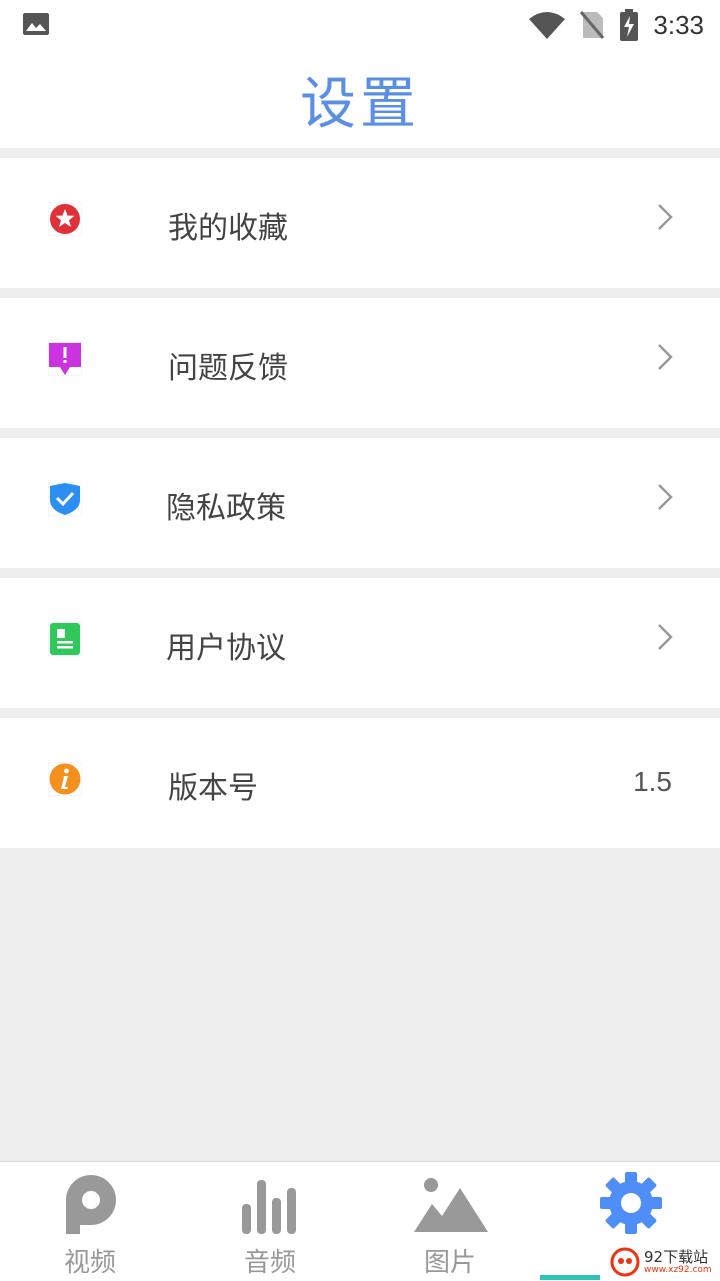 The height and width of the screenshot is (1281, 720). What do you see at coordinates (676, 1257) in the screenshot?
I see `watermark-text: 92下载站` at bounding box center [676, 1257].